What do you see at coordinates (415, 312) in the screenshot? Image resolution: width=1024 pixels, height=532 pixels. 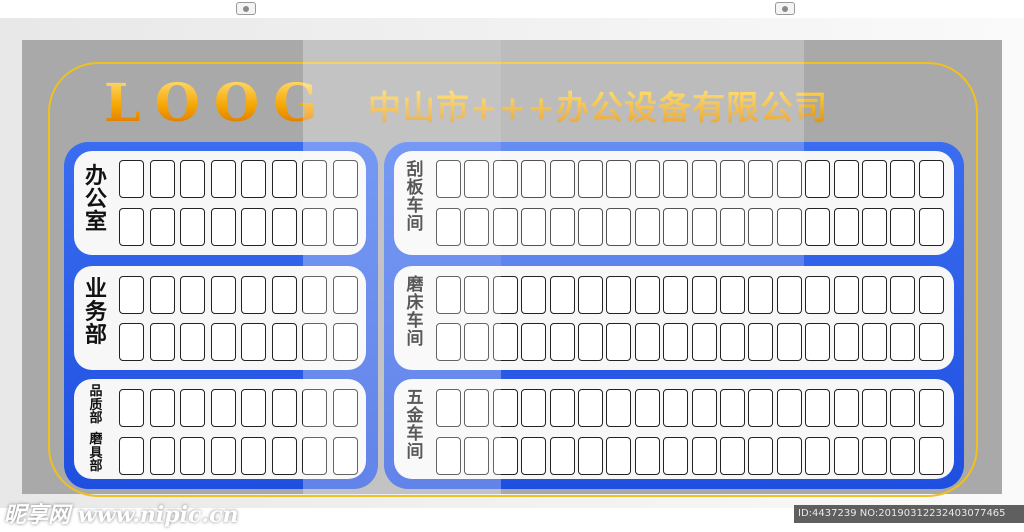 I see `row-label-grinder: 磨床车间` at bounding box center [415, 312].